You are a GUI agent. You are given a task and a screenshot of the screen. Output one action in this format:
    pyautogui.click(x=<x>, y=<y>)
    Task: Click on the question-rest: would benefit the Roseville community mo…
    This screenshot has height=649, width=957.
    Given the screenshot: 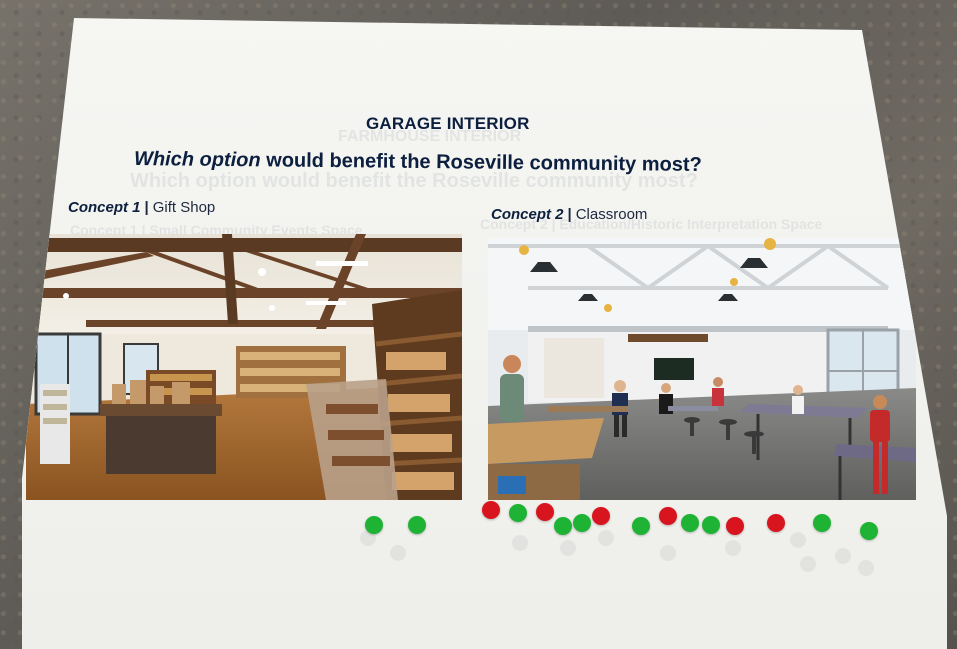 What is the action you would take?
    pyautogui.click(x=481, y=162)
    